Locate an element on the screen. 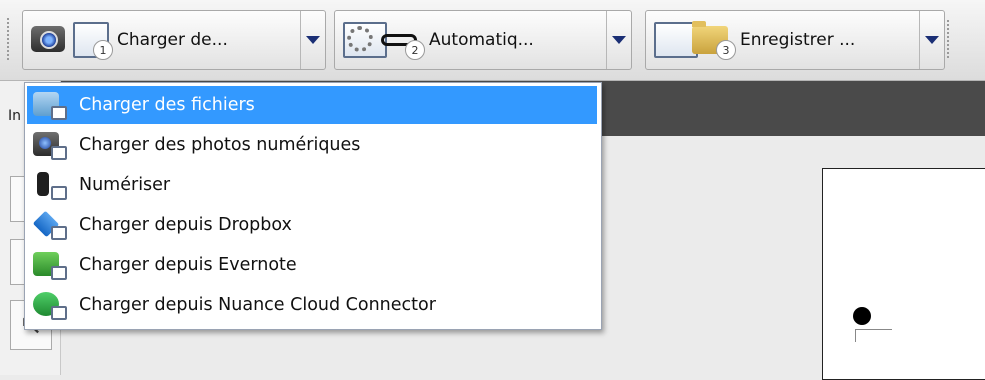 The image size is (985, 380). document-page-preview is located at coordinates (903, 274).